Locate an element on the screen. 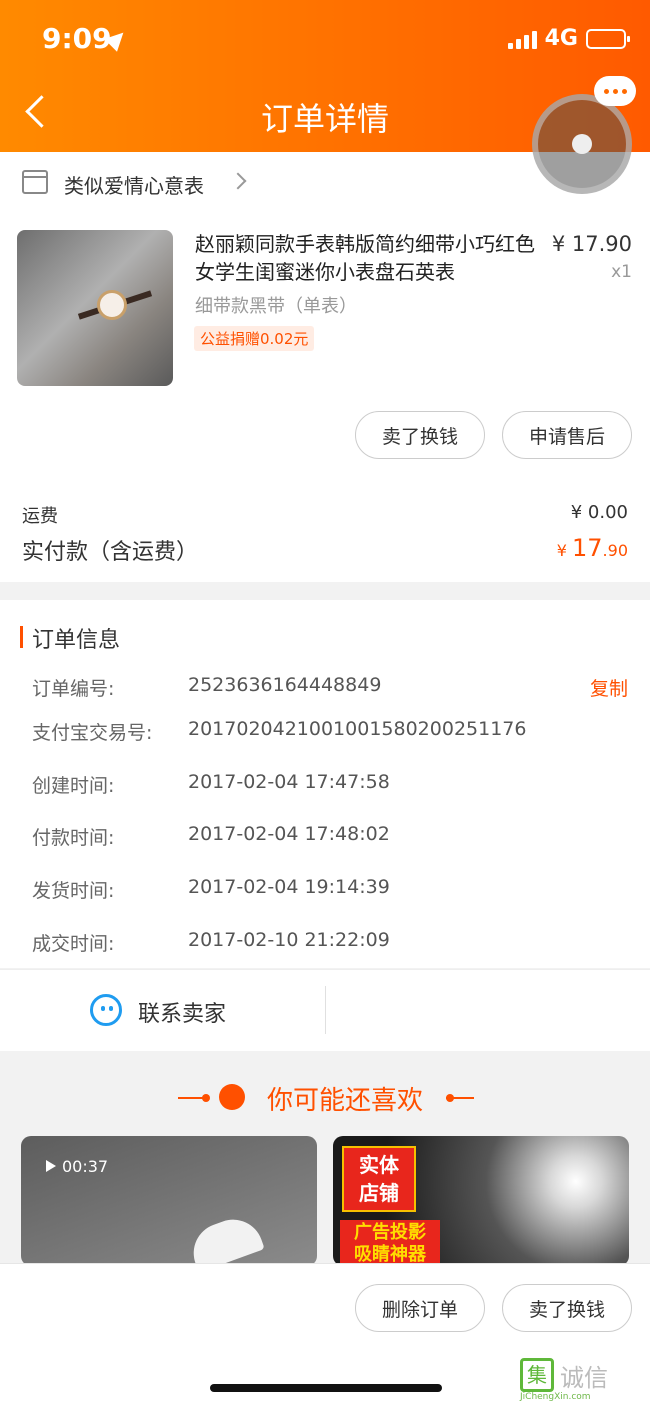 This screenshot has height=1407, width=650. info-label: 付款时间: is located at coordinates (73, 838).